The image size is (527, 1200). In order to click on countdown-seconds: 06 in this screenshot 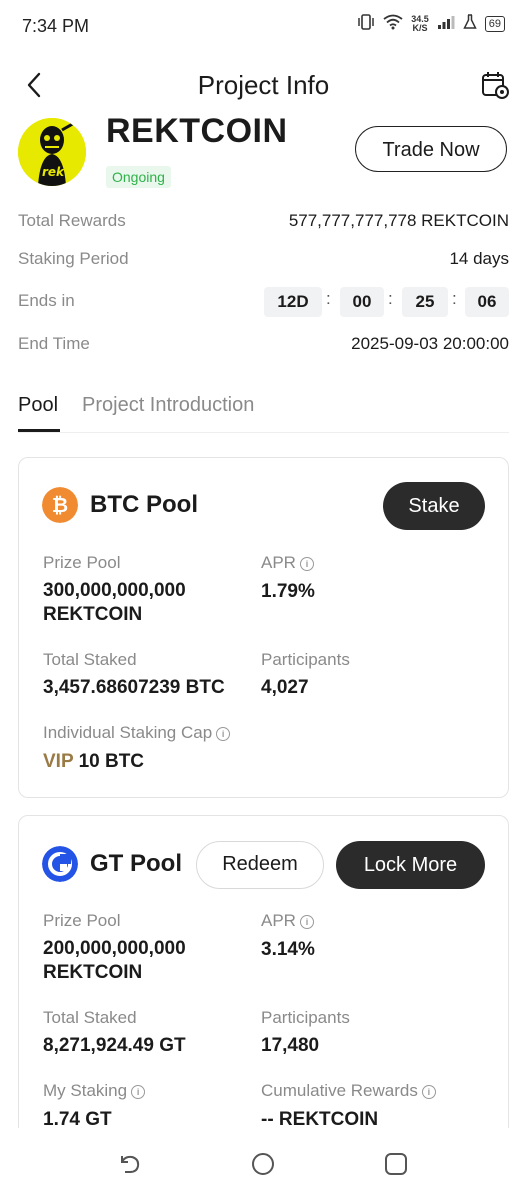, I will do `click(487, 302)`.